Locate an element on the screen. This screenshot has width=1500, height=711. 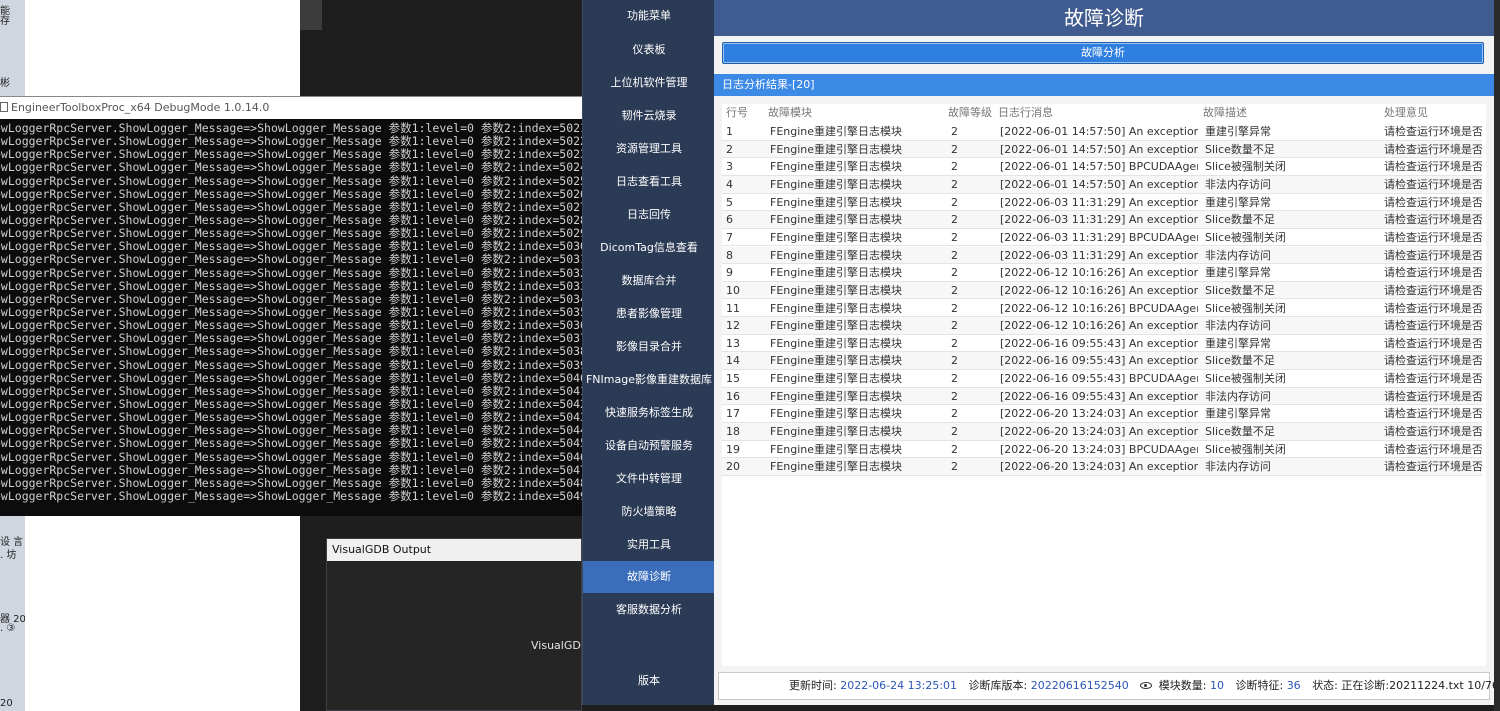
sidebar-item-utilities: 实用工具 is located at coordinates (649, 545).